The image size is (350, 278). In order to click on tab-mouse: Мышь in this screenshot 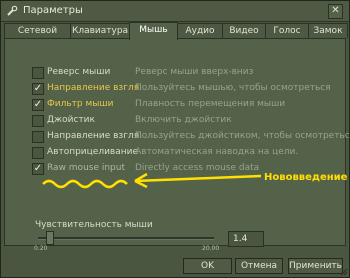, I will do `click(153, 31)`.